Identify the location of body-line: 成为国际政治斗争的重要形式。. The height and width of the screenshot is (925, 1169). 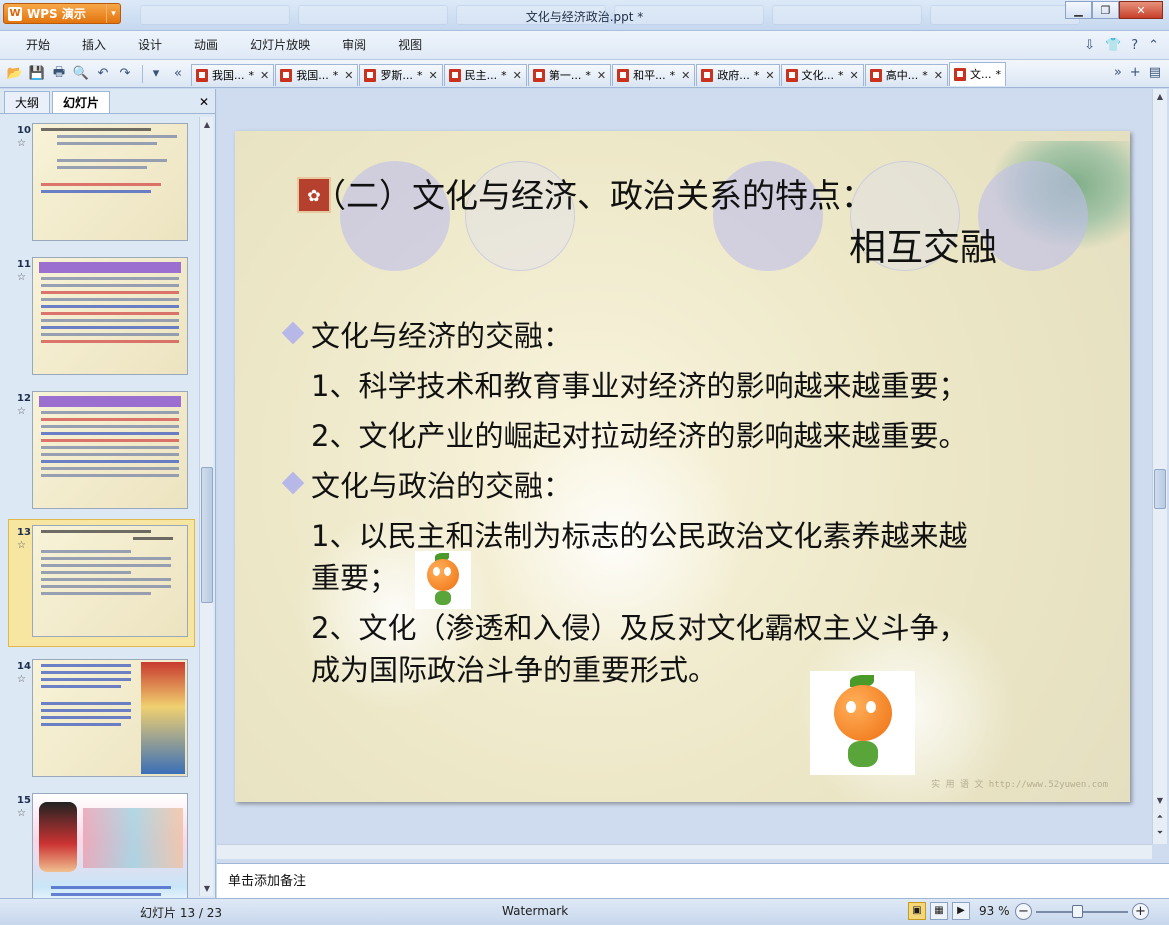
(514, 668).